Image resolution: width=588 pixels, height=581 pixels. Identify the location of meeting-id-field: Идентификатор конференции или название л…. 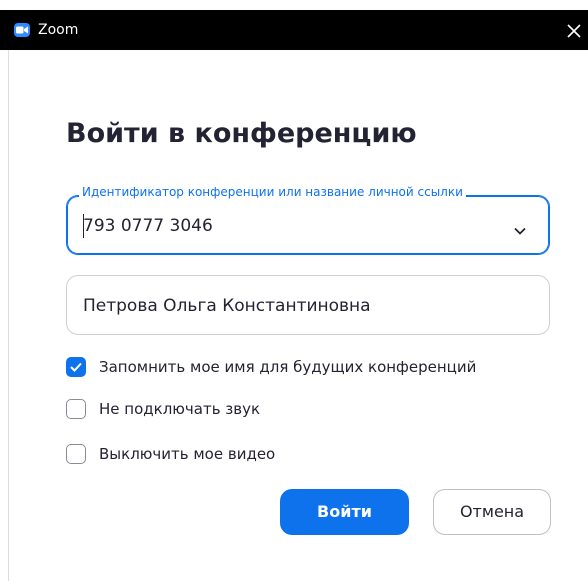
(308, 219).